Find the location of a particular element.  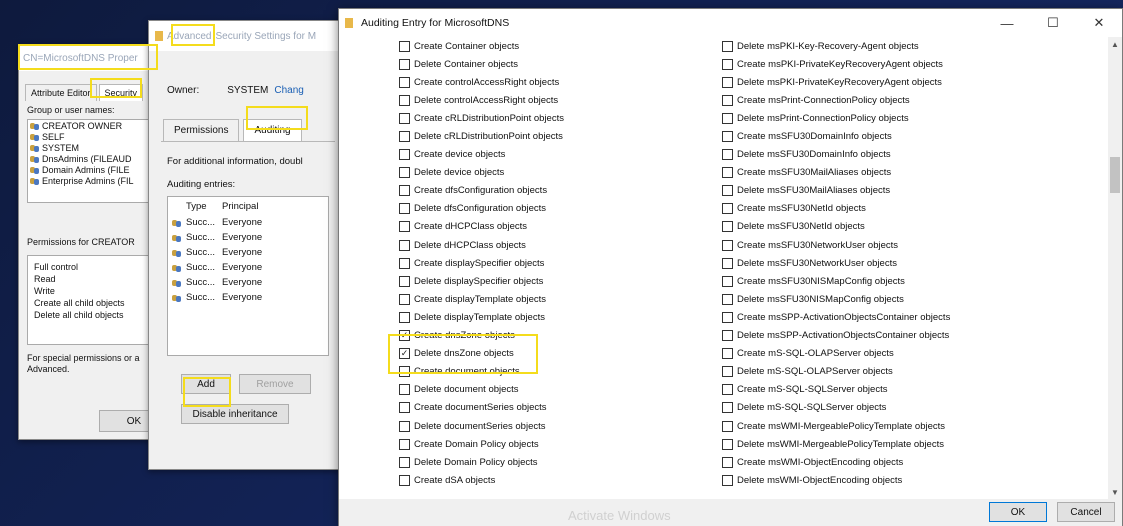

properties-window-title: CN=MicrosoftDNS Proper is located at coordinates (93, 58).